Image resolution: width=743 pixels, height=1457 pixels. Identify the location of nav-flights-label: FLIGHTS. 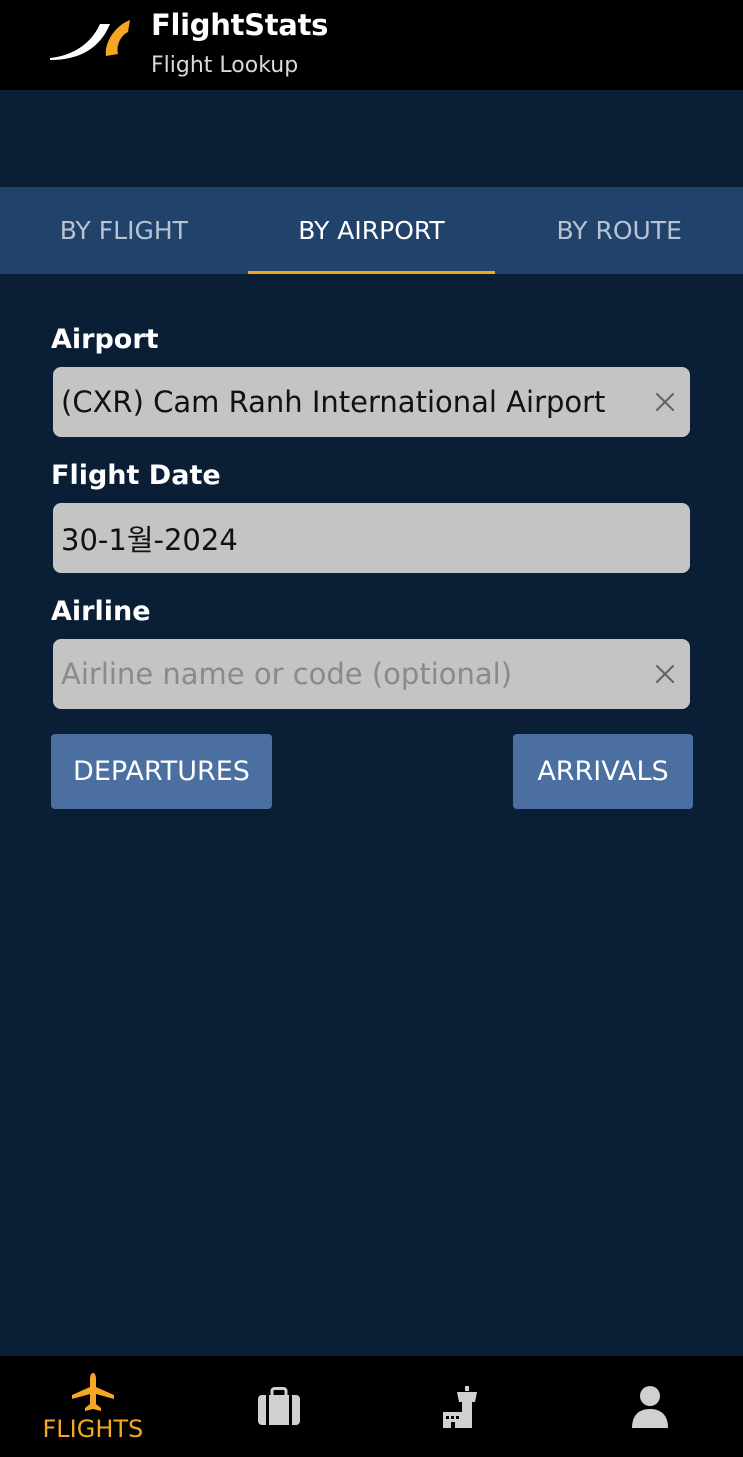
(93, 1428).